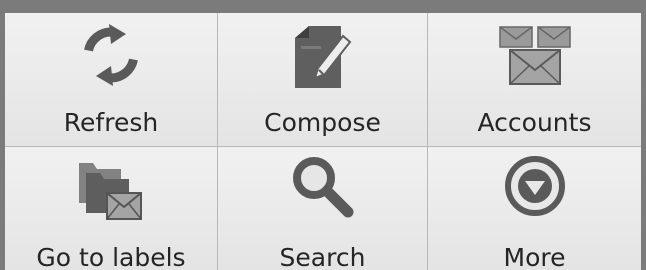 The image size is (646, 270). I want to click on menu-item-label: Go to labels, so click(111, 256).